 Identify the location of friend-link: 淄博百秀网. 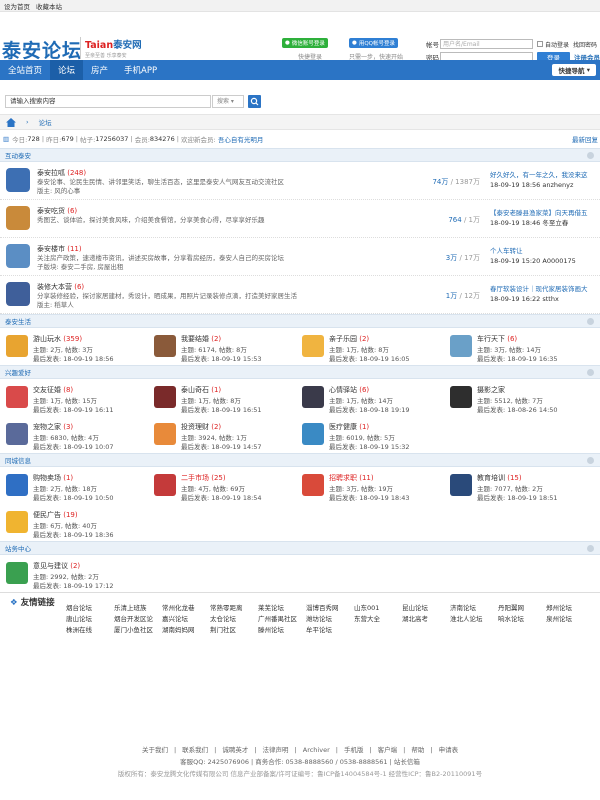
(330, 607).